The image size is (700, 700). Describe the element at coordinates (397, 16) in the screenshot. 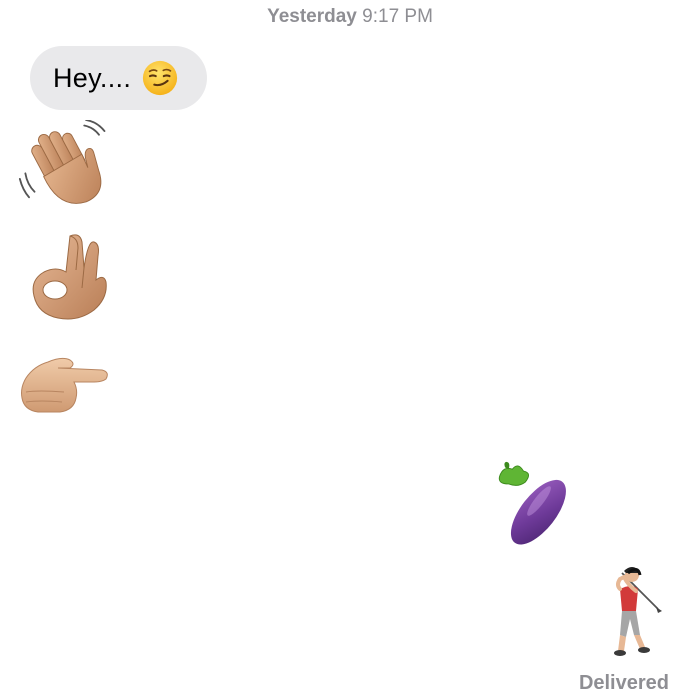

I see `timestamp-time: 9:17 PM` at that location.